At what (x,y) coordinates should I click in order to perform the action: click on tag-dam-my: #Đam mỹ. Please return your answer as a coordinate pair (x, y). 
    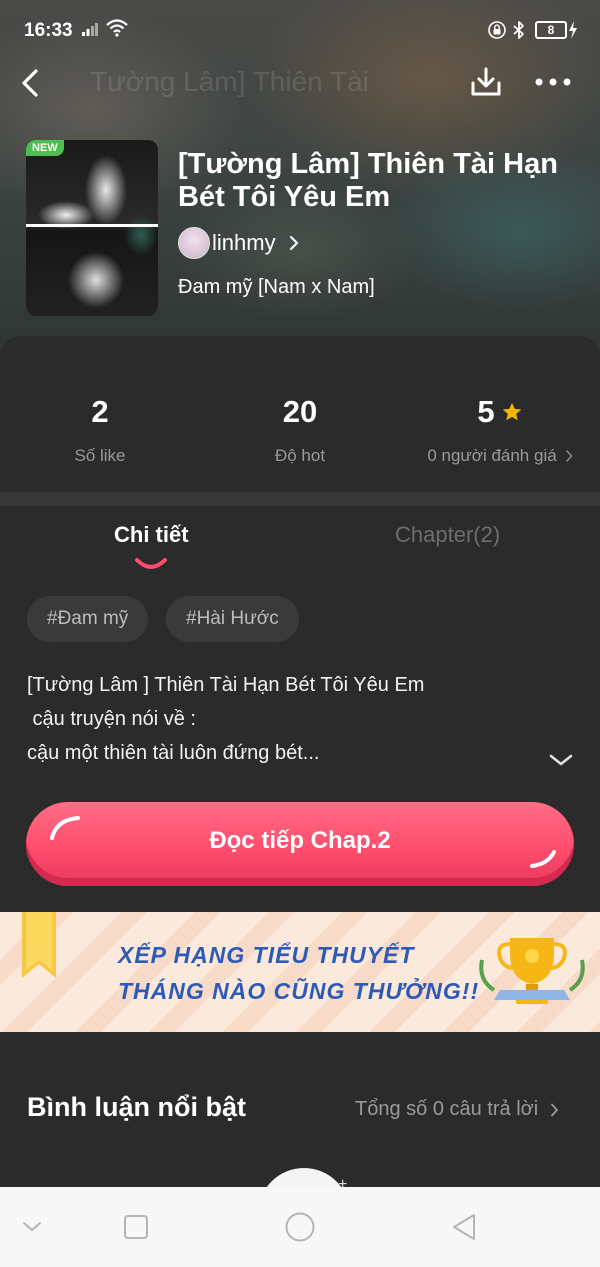
    Looking at the image, I should click on (88, 619).